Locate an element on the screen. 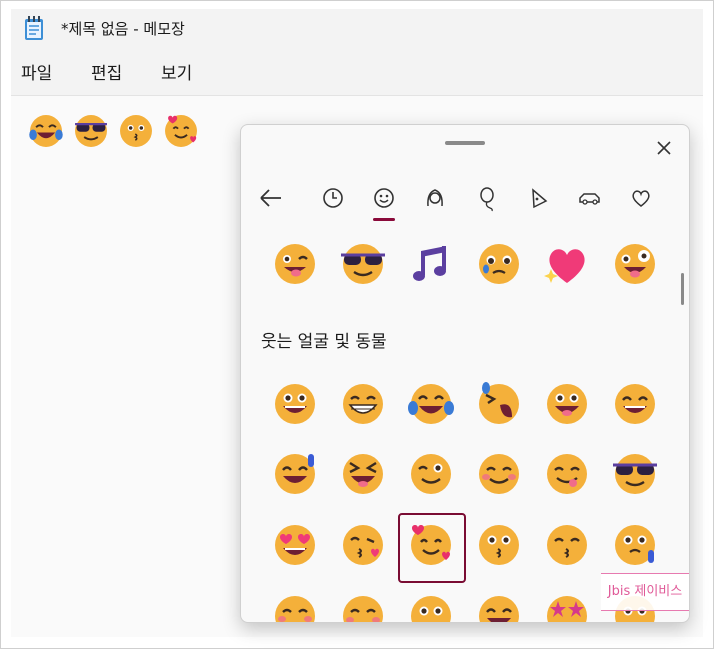  smiling-with-hearts-emoji is located at coordinates (181, 131).